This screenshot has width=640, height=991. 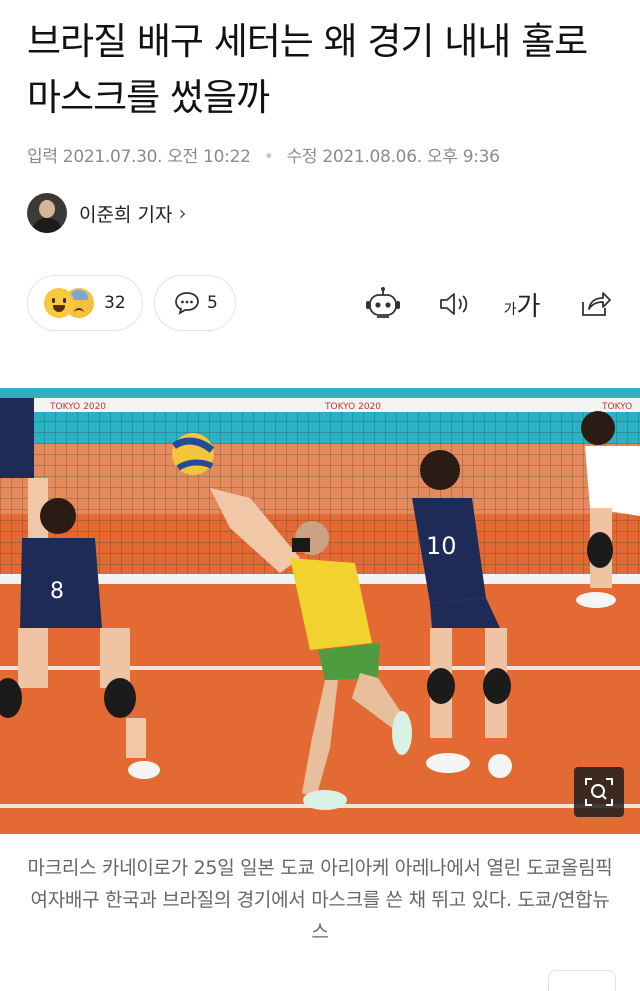 What do you see at coordinates (212, 303) in the screenshot?
I see `comment-count: 5` at bounding box center [212, 303].